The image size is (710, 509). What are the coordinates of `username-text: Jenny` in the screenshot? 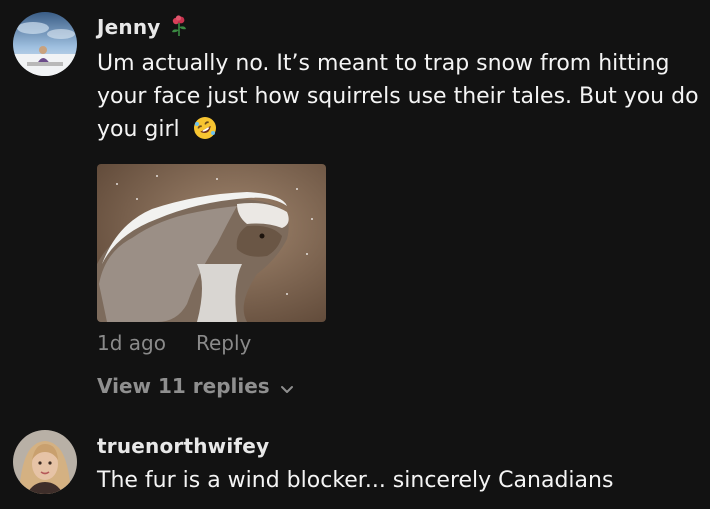 It's located at (129, 27).